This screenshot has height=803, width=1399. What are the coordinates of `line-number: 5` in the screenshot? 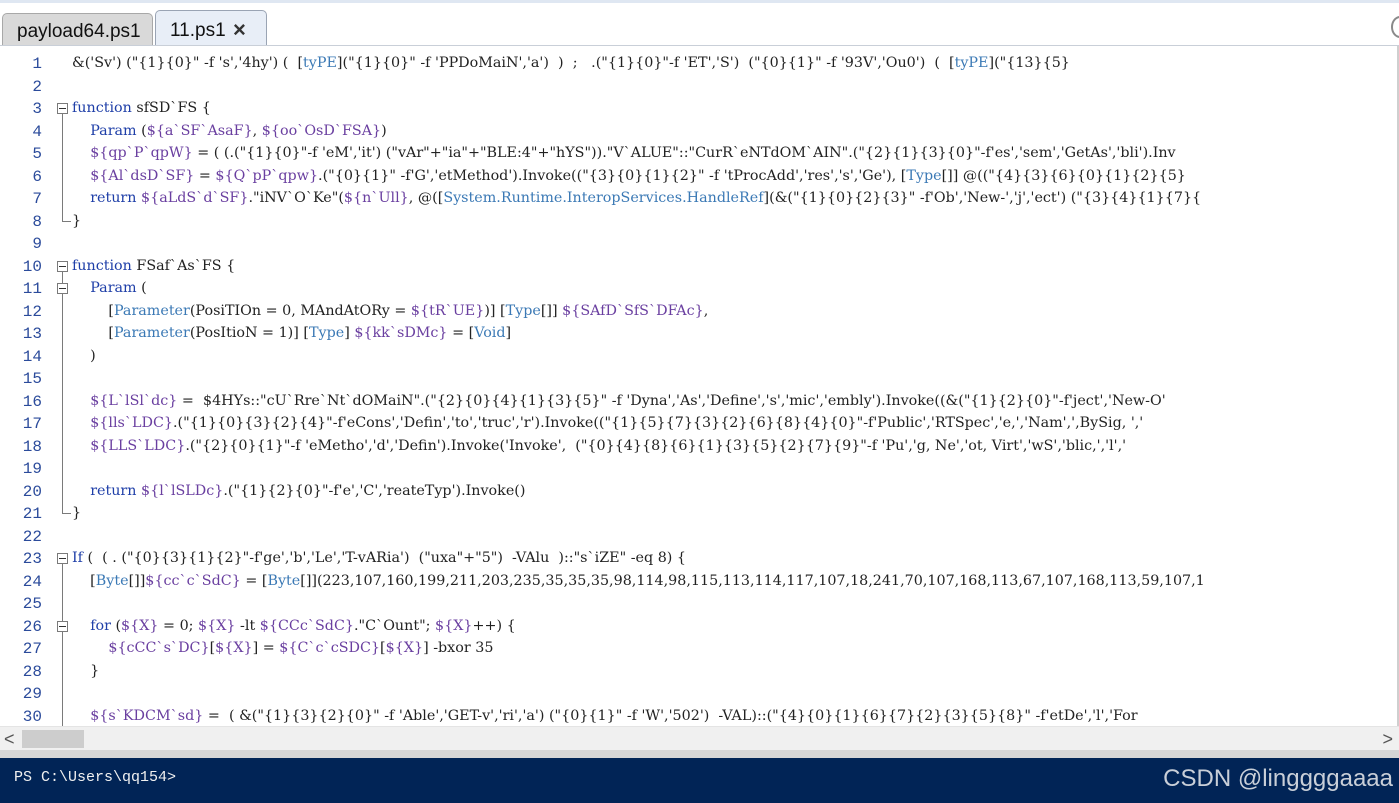 It's located at (37, 154).